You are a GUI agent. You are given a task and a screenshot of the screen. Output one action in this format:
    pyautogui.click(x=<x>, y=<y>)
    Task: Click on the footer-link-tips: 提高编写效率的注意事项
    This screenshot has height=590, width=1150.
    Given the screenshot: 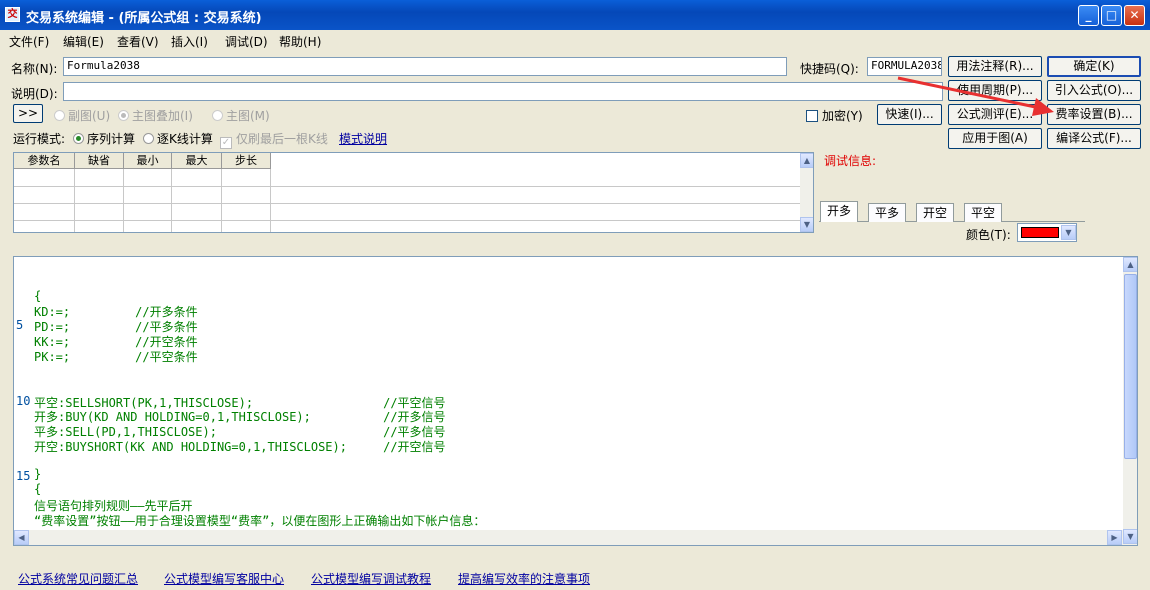 What is the action you would take?
    pyautogui.click(x=524, y=578)
    